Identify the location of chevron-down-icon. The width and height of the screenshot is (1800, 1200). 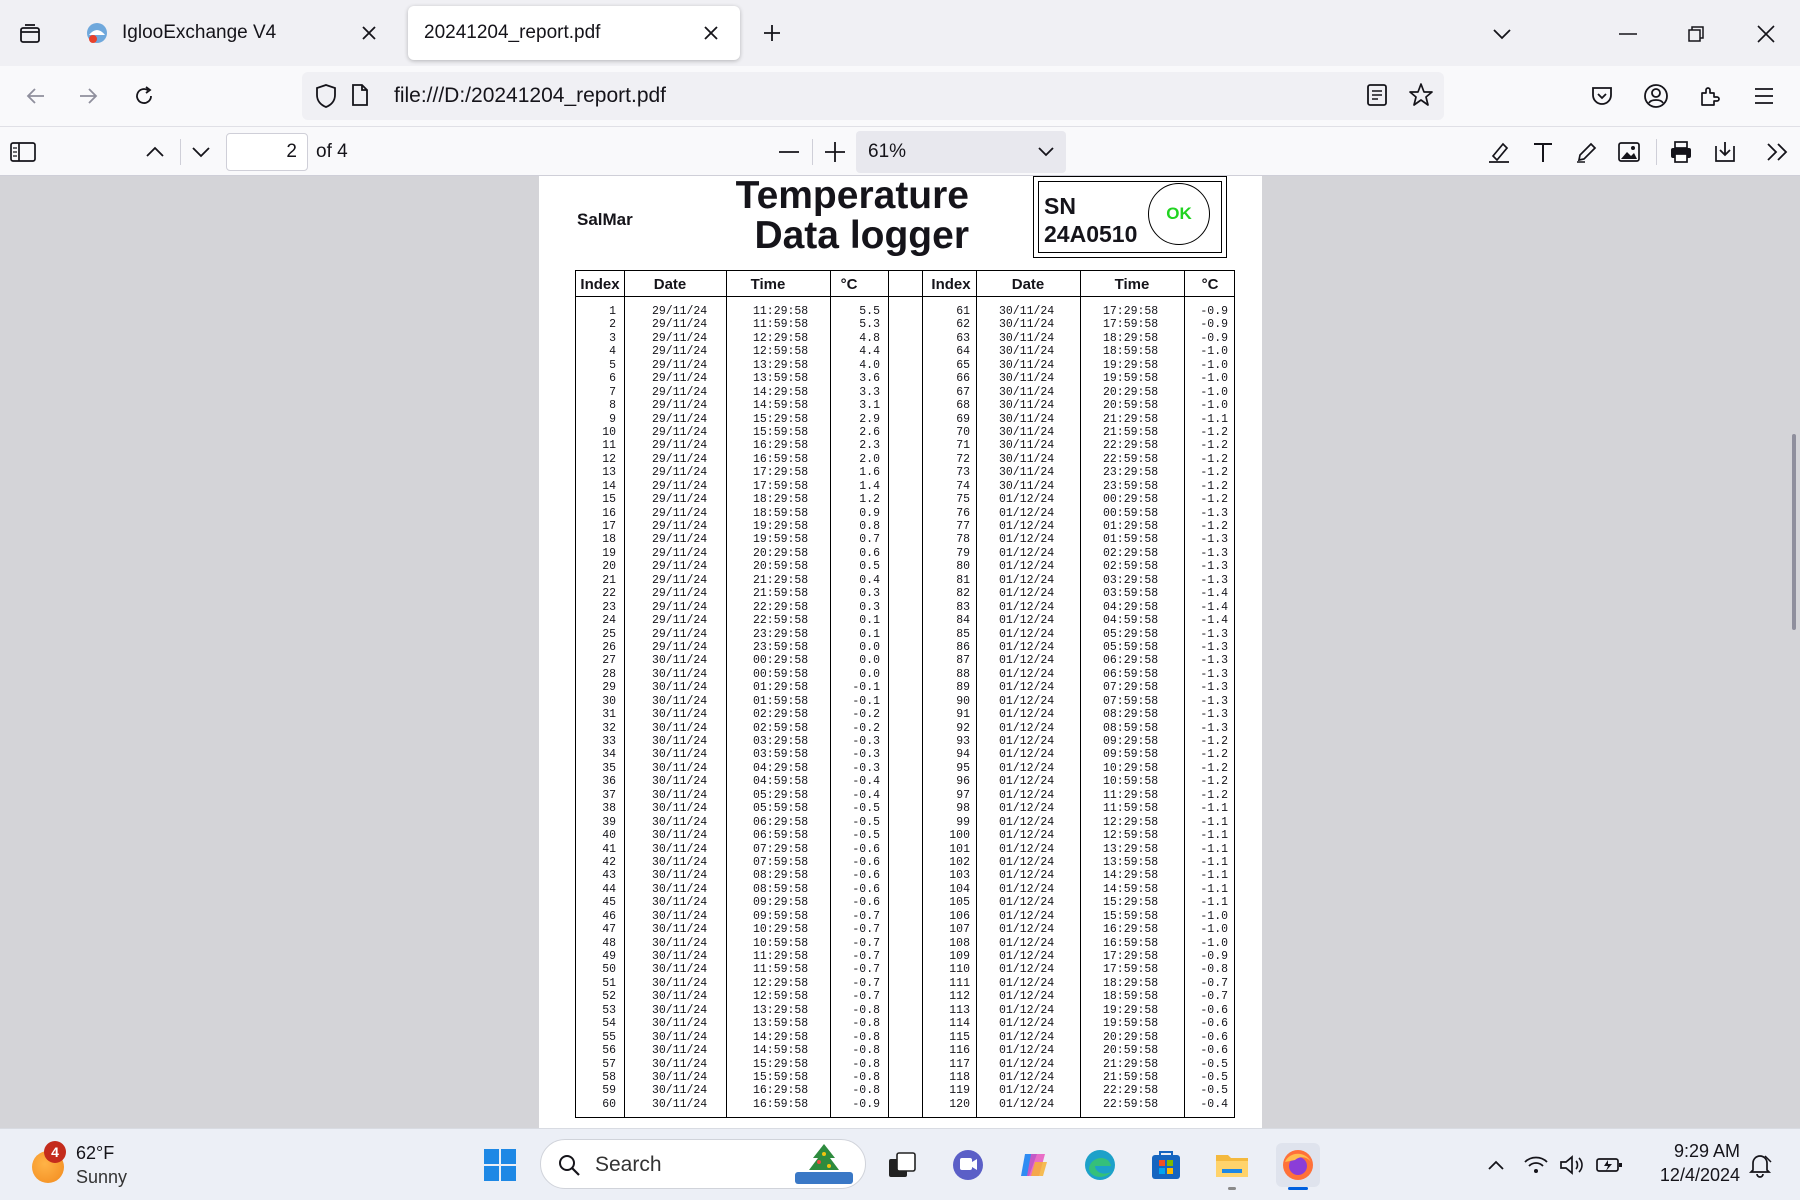
(201, 152).